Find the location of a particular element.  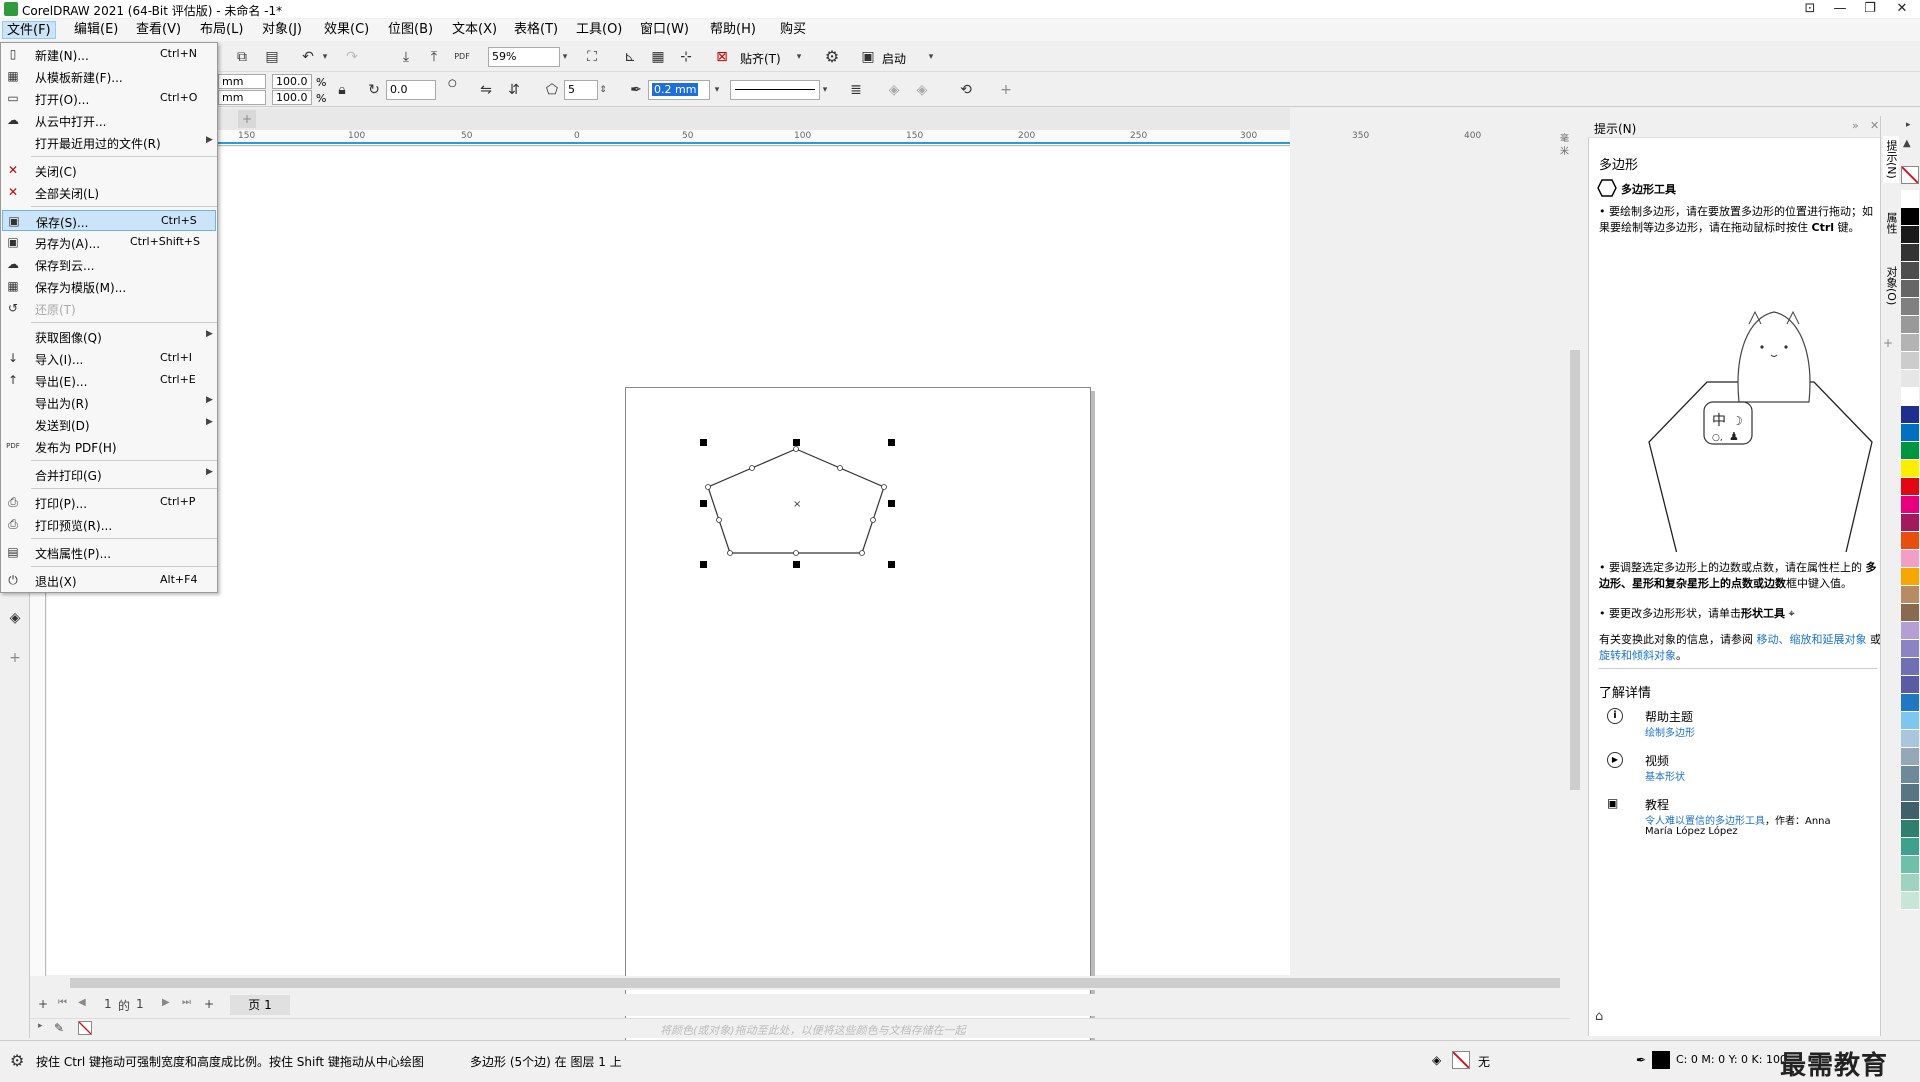

publish-pdf-icon: PDF is located at coordinates (462, 57).